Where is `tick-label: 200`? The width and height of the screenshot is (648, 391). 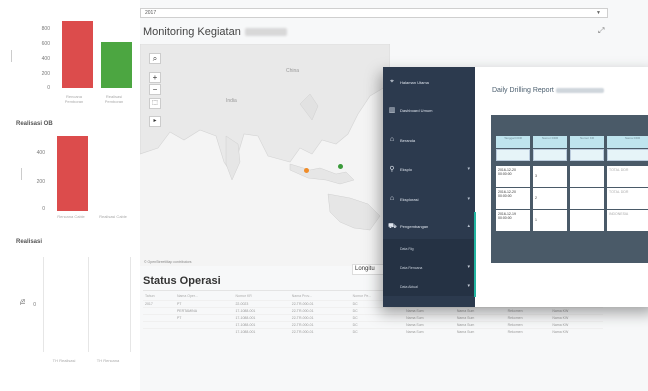 tick-label: 200 is located at coordinates (40, 182).